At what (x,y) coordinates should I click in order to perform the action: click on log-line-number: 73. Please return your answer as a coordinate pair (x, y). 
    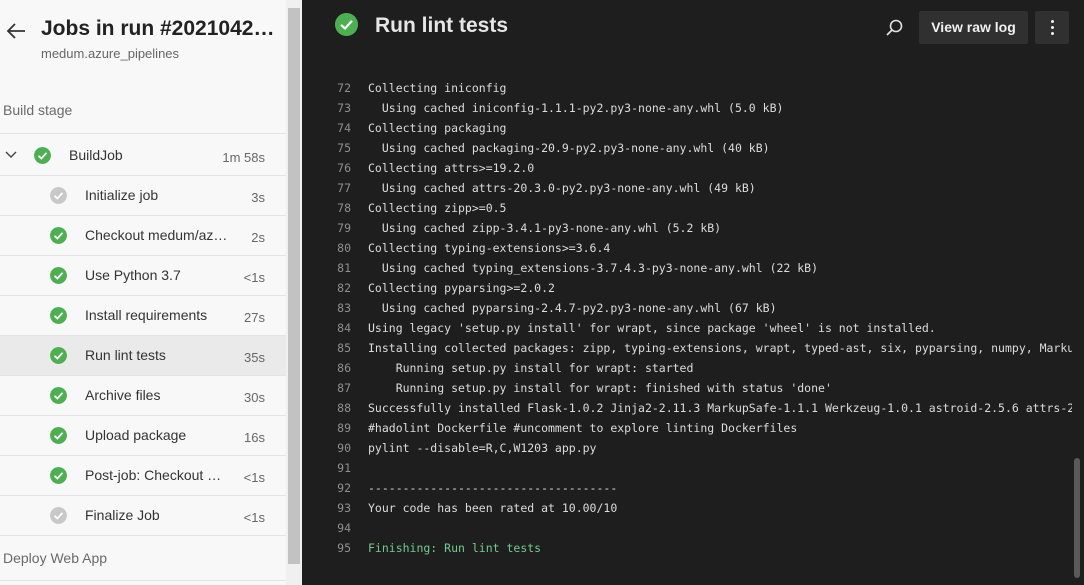
    Looking at the image, I should click on (344, 108).